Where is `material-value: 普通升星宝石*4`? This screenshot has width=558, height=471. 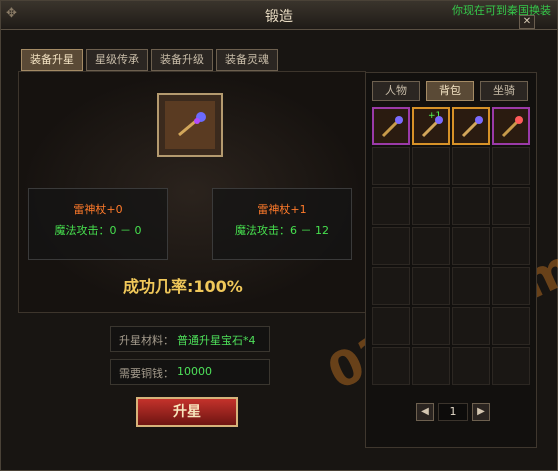
material-value: 普通升星宝石*4 is located at coordinates (216, 340).